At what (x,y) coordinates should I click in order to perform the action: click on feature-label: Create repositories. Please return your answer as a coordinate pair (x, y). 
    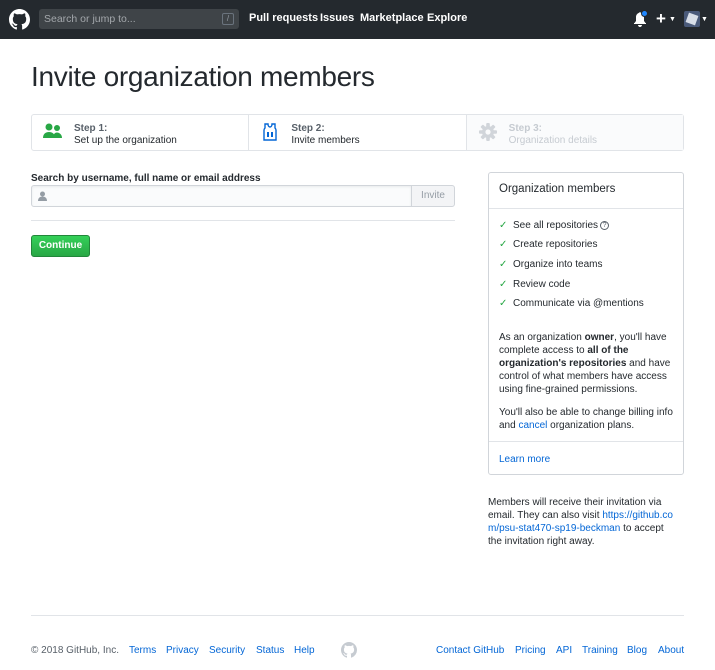
    Looking at the image, I should click on (555, 244).